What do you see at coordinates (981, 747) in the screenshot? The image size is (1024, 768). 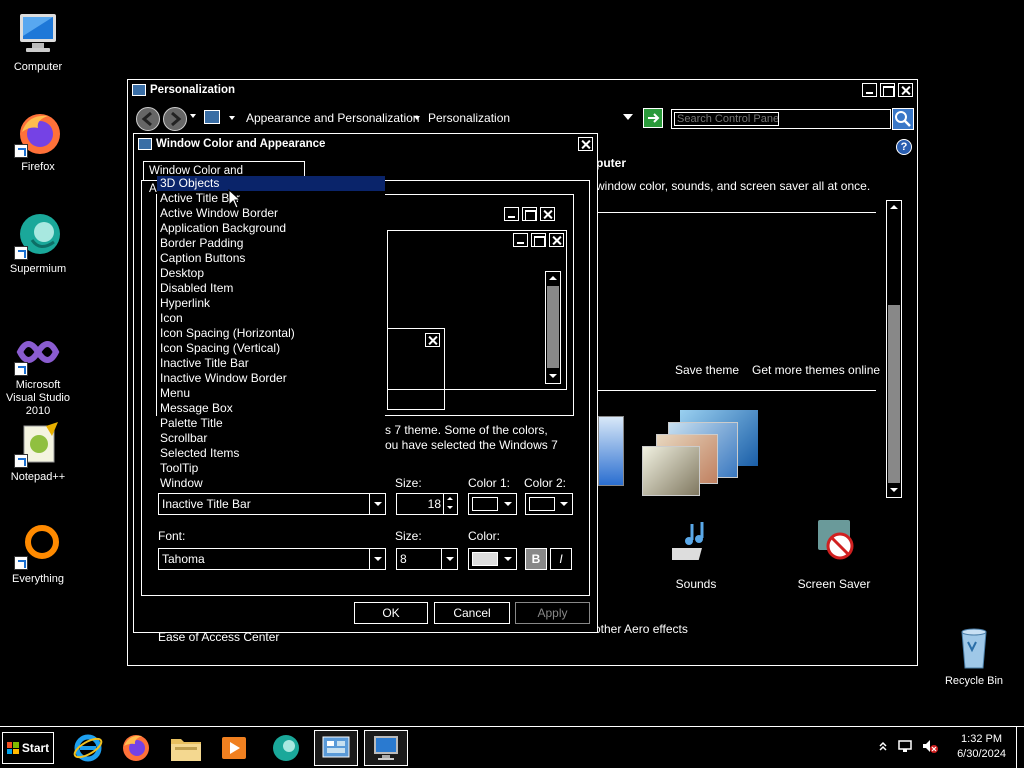 I see `taskbar-clock: 1:32 PM 6/30/2024` at bounding box center [981, 747].